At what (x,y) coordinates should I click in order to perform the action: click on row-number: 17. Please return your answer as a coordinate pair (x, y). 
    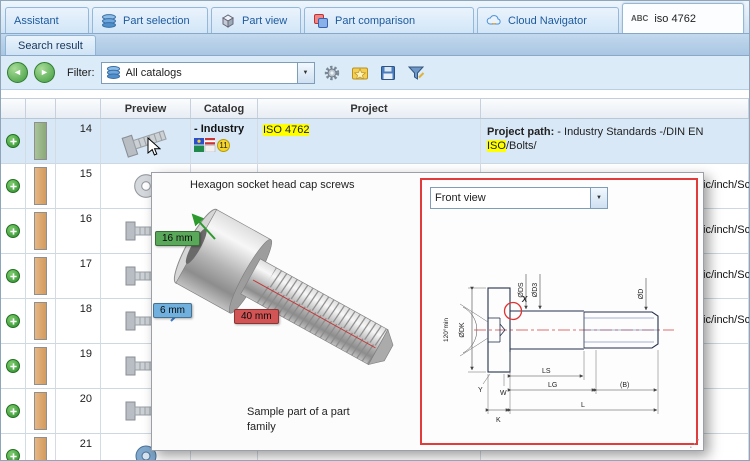
    Looking at the image, I should click on (78, 276).